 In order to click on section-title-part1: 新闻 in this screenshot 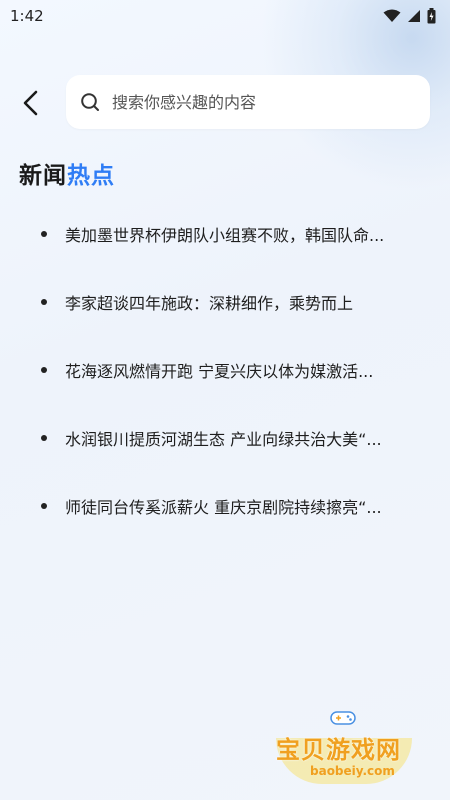, I will do `click(43, 176)`.